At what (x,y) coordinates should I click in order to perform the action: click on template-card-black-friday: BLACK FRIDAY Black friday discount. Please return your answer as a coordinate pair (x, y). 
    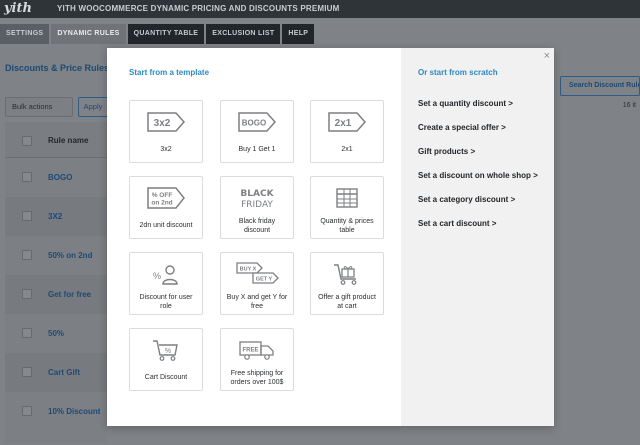
    Looking at the image, I should click on (257, 207).